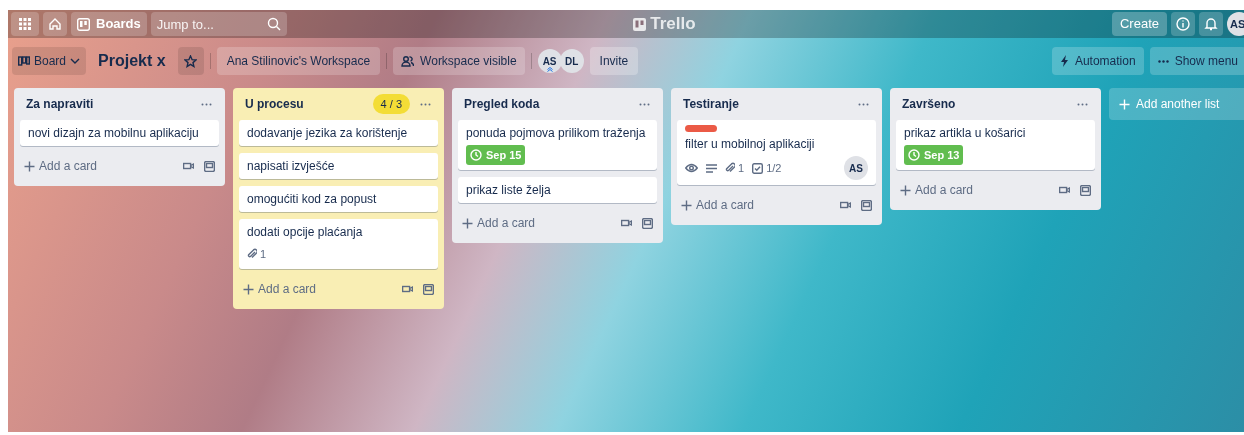 This screenshot has width=1244, height=435. Describe the element at coordinates (83, 24) in the screenshot. I see `board-icon` at that location.